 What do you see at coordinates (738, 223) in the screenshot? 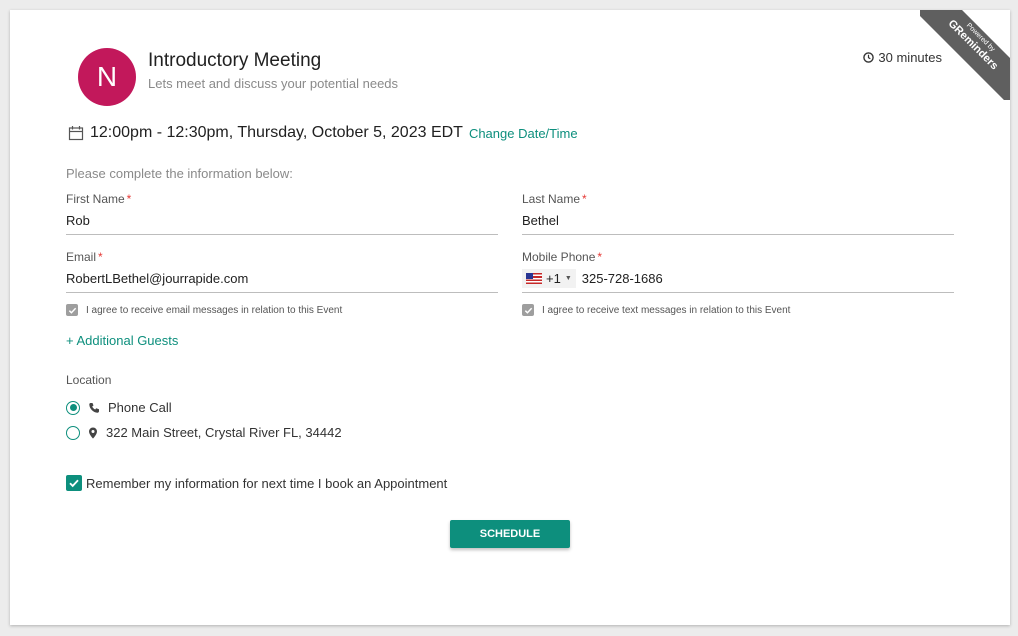
I see `last-name-input: Bethel` at bounding box center [738, 223].